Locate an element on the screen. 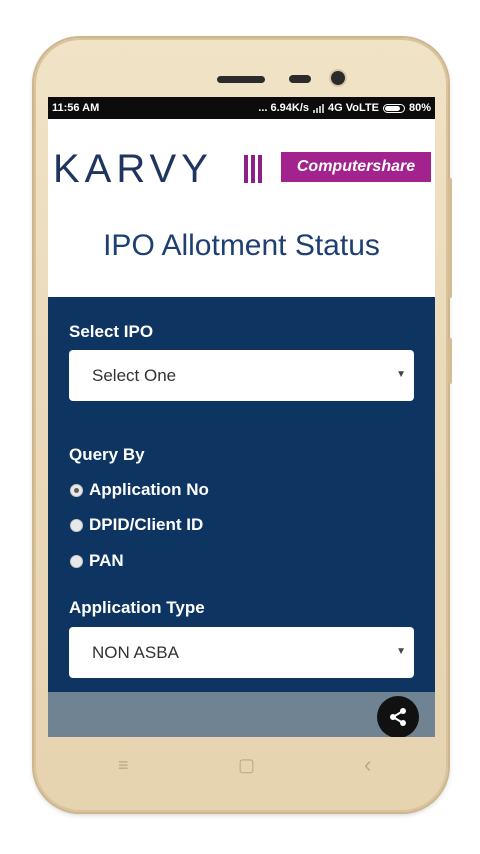 This screenshot has width=480, height=854. status-indicators: ... 6.94K/s 4G VoLTE 80% is located at coordinates (344, 108).